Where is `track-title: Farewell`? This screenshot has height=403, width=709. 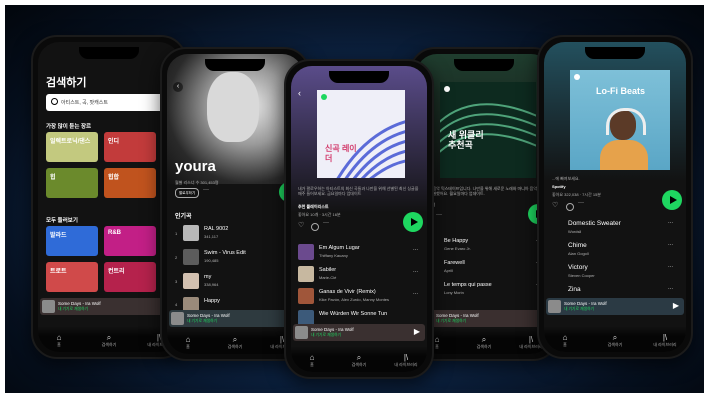
track-title: Farewell is located at coordinates (454, 263).